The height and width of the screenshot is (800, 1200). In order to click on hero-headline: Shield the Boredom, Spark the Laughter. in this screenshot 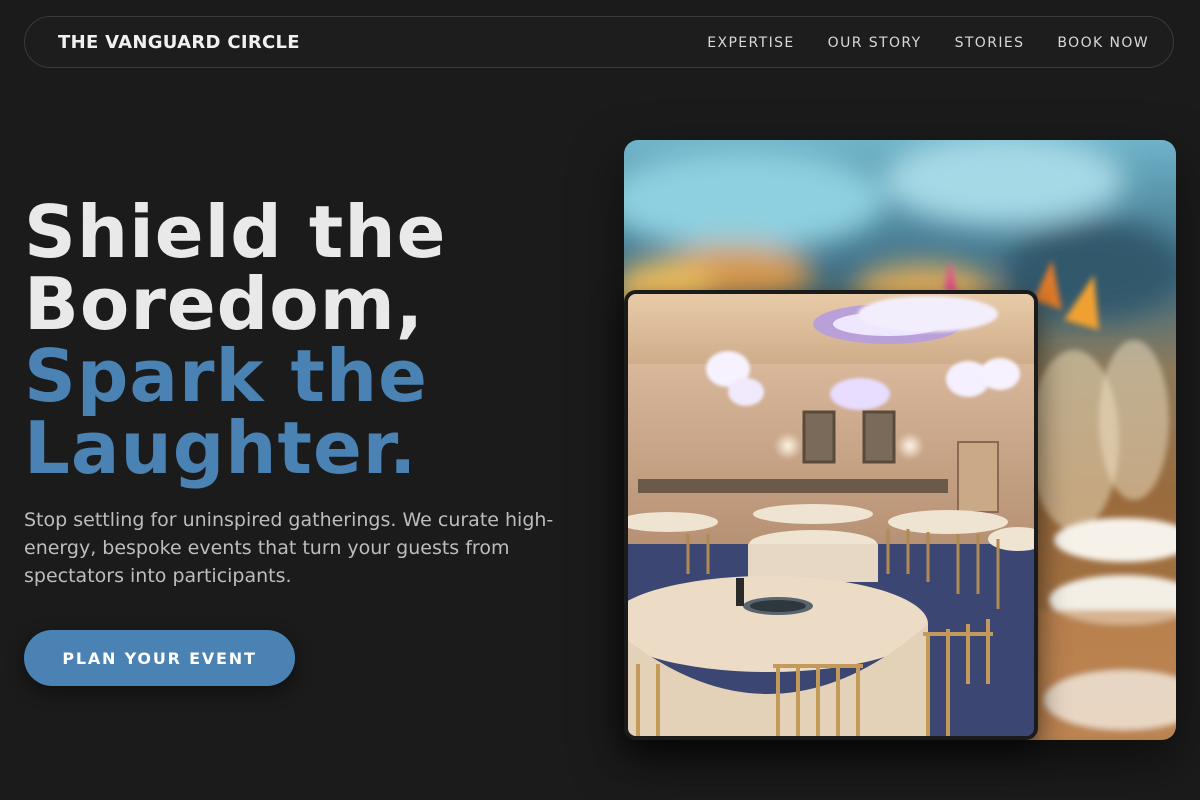, I will do `click(235, 340)`.